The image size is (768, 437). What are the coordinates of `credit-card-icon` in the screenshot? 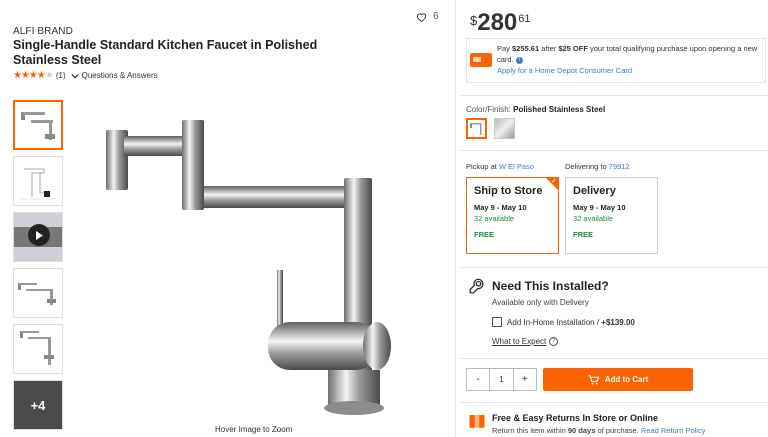 It's located at (481, 60).